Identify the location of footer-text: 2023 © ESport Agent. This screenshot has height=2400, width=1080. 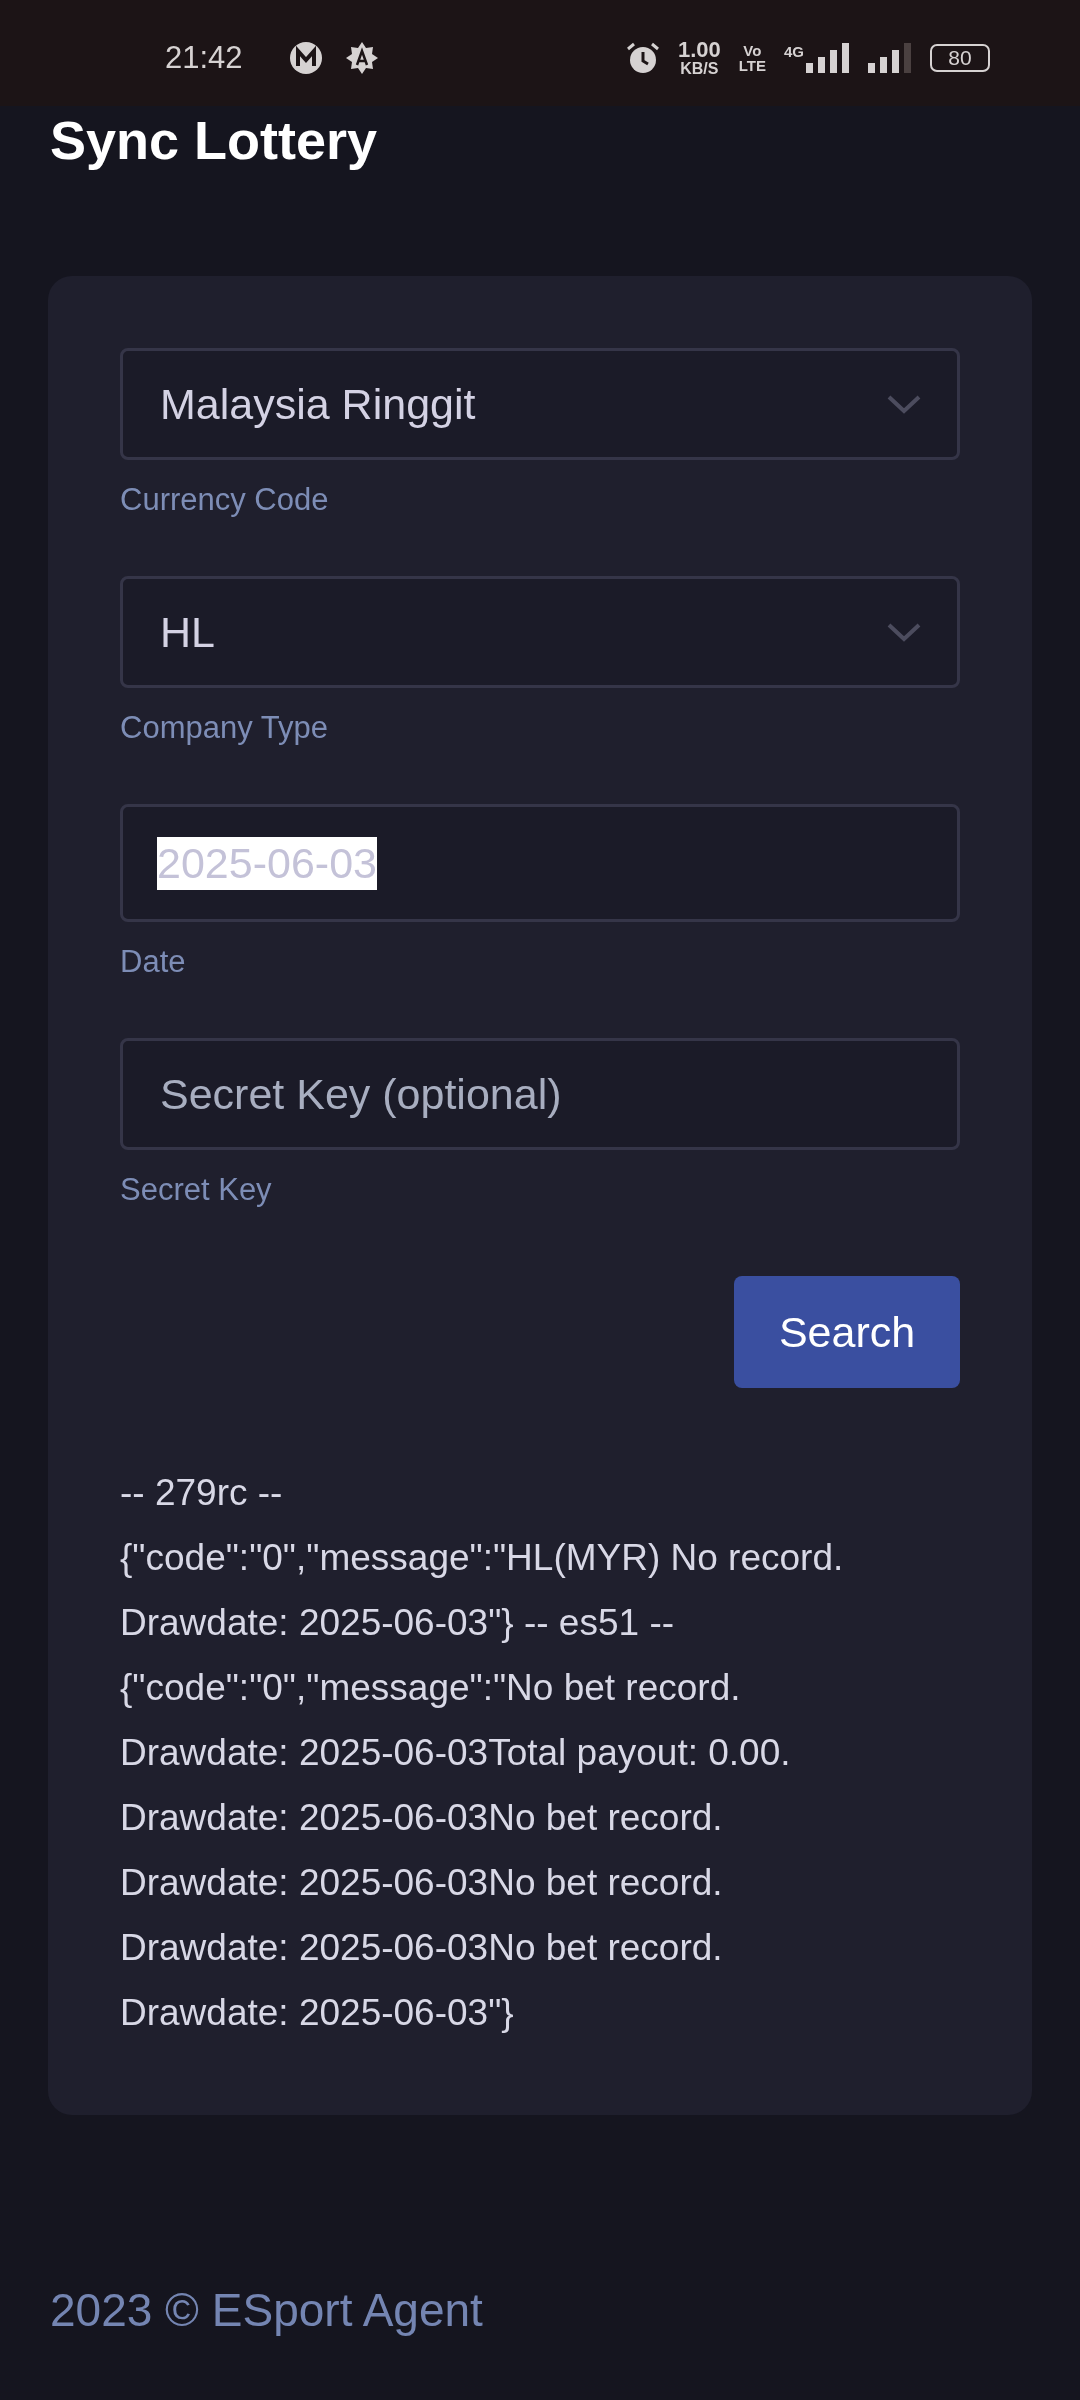
(267, 2310).